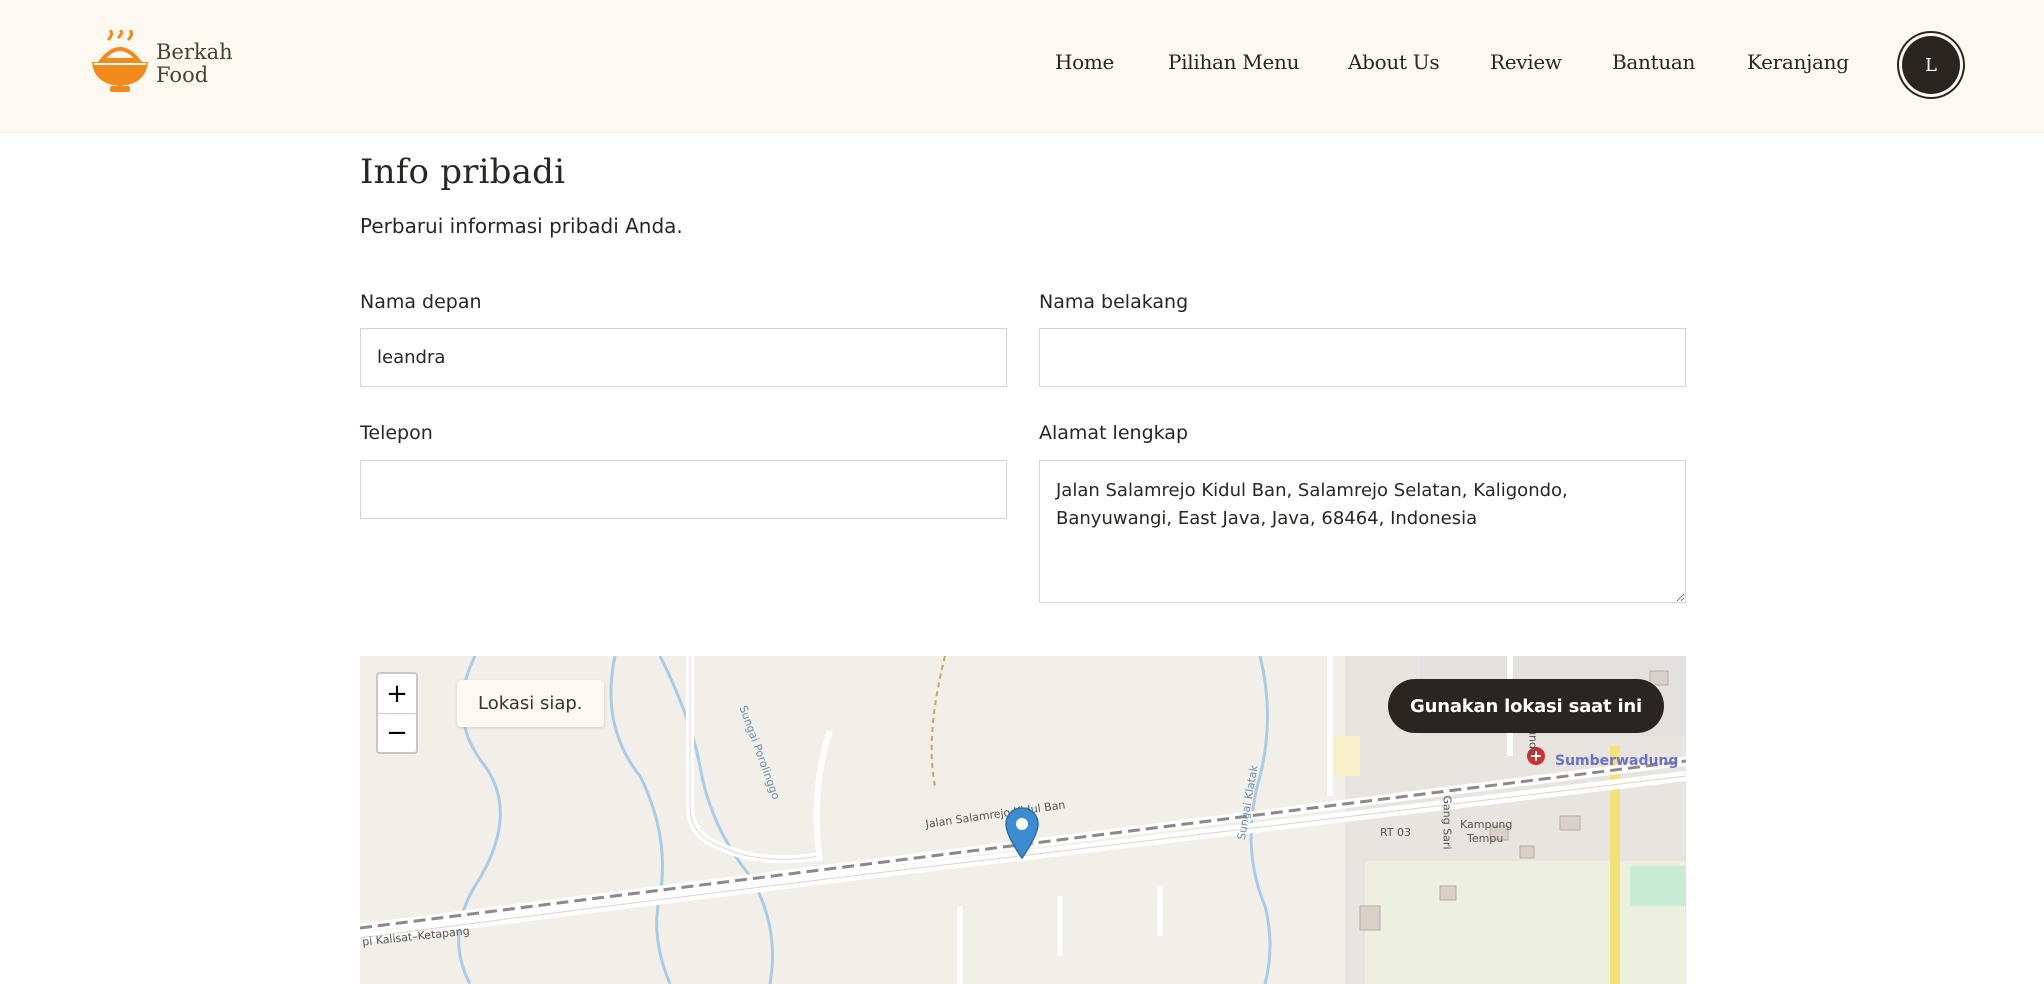 This screenshot has height=984, width=2044. Describe the element at coordinates (1362, 531) in the screenshot. I see `address-textarea` at that location.